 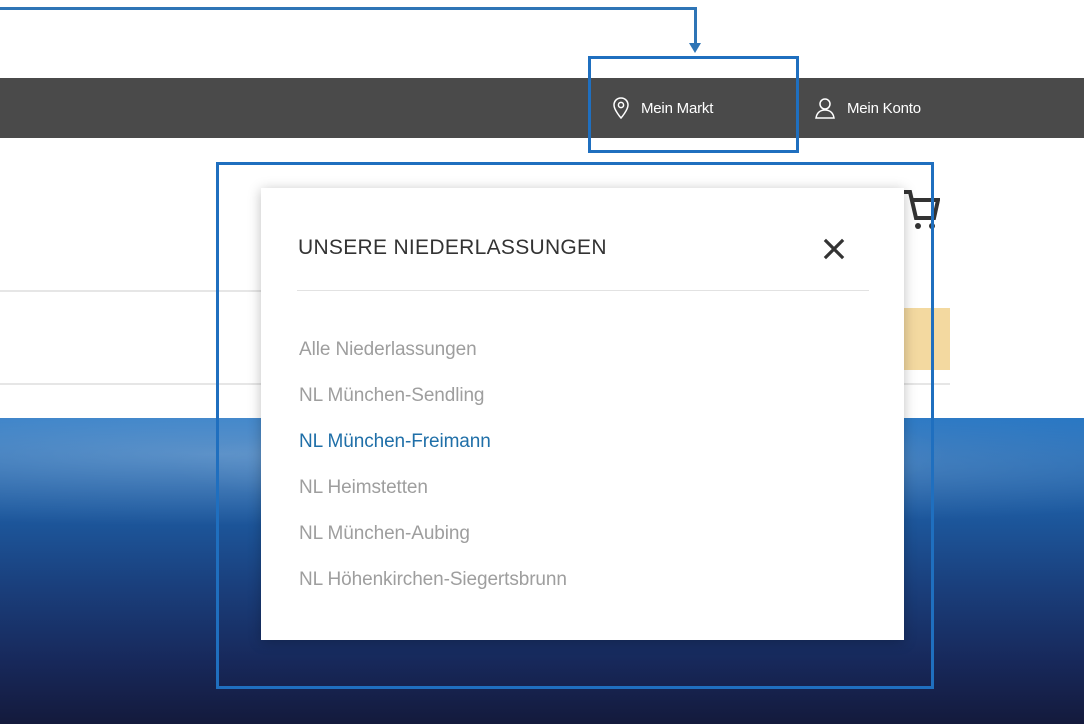 I want to click on mein-konto-link: Mein Konto, so click(x=868, y=108).